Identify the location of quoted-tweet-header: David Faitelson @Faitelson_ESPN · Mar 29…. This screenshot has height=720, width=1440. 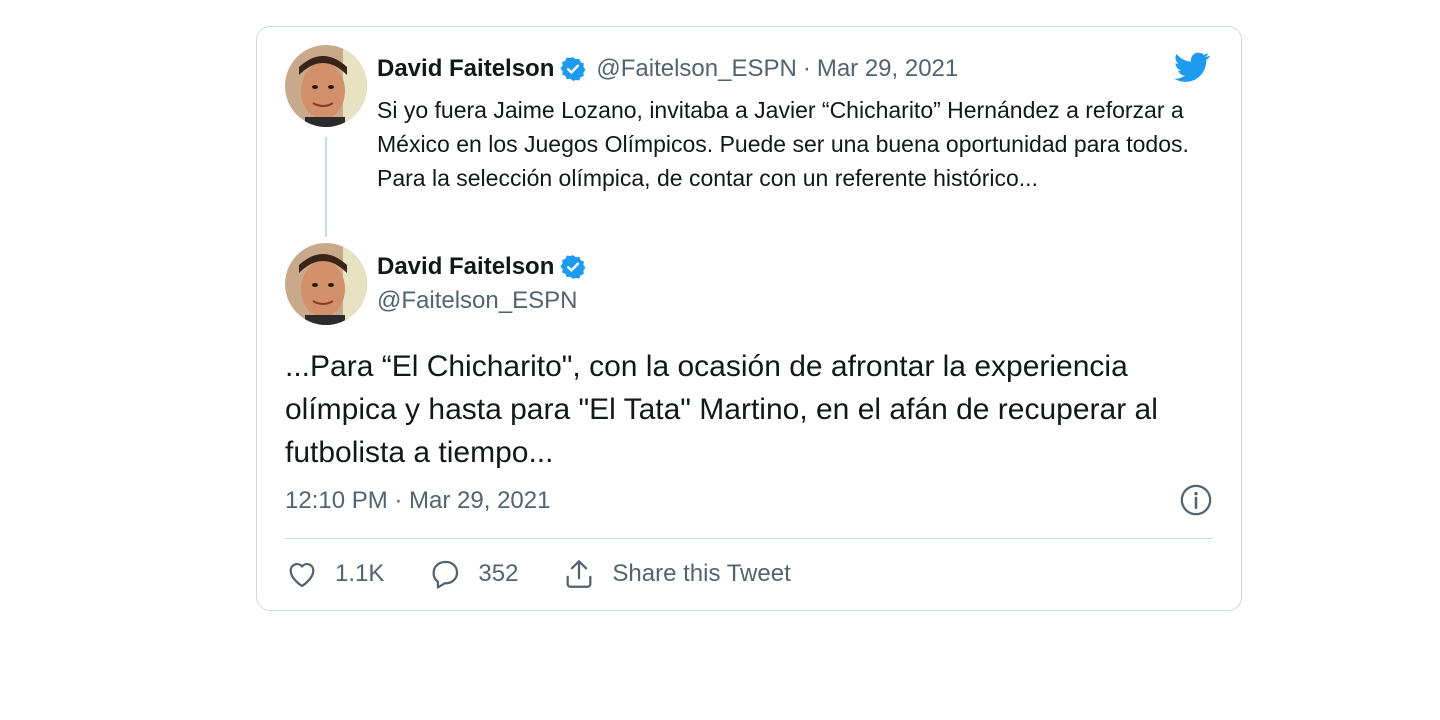
(667, 69).